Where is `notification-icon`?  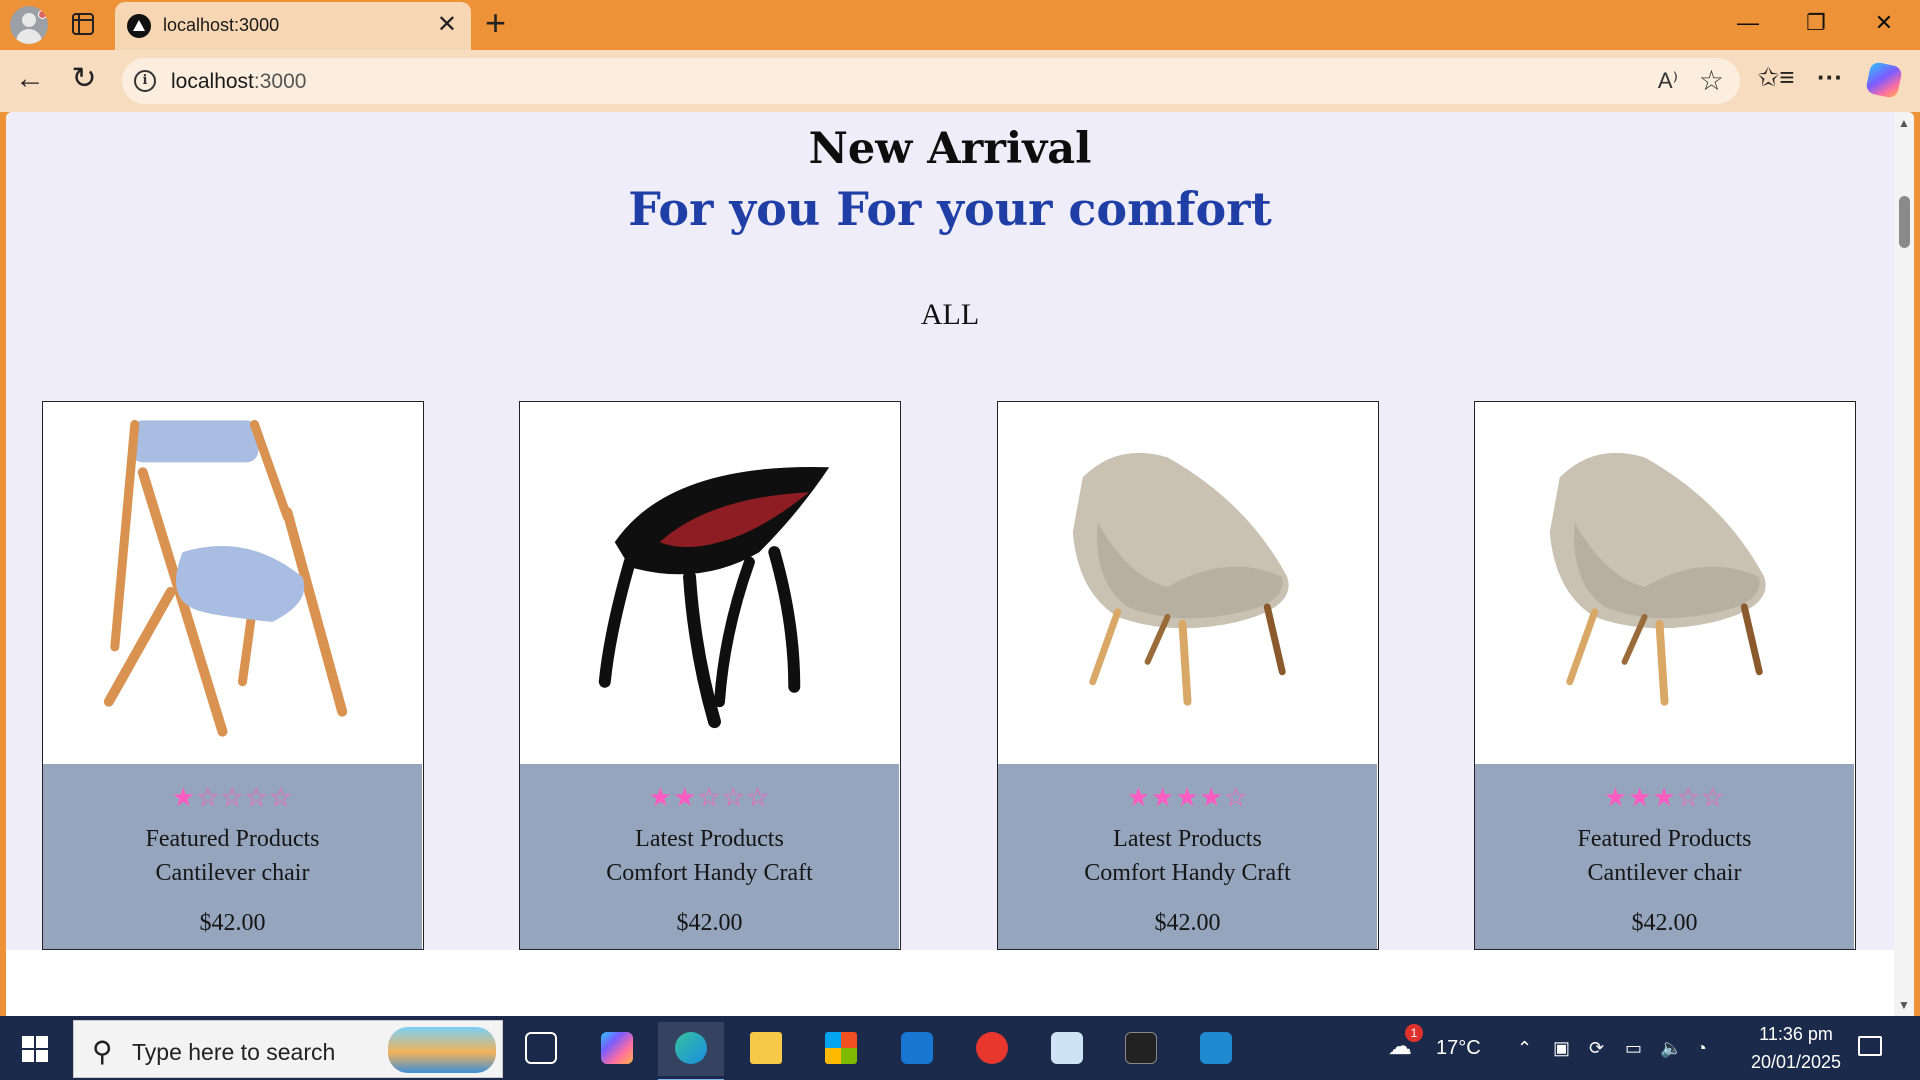 notification-icon is located at coordinates (1870, 1046).